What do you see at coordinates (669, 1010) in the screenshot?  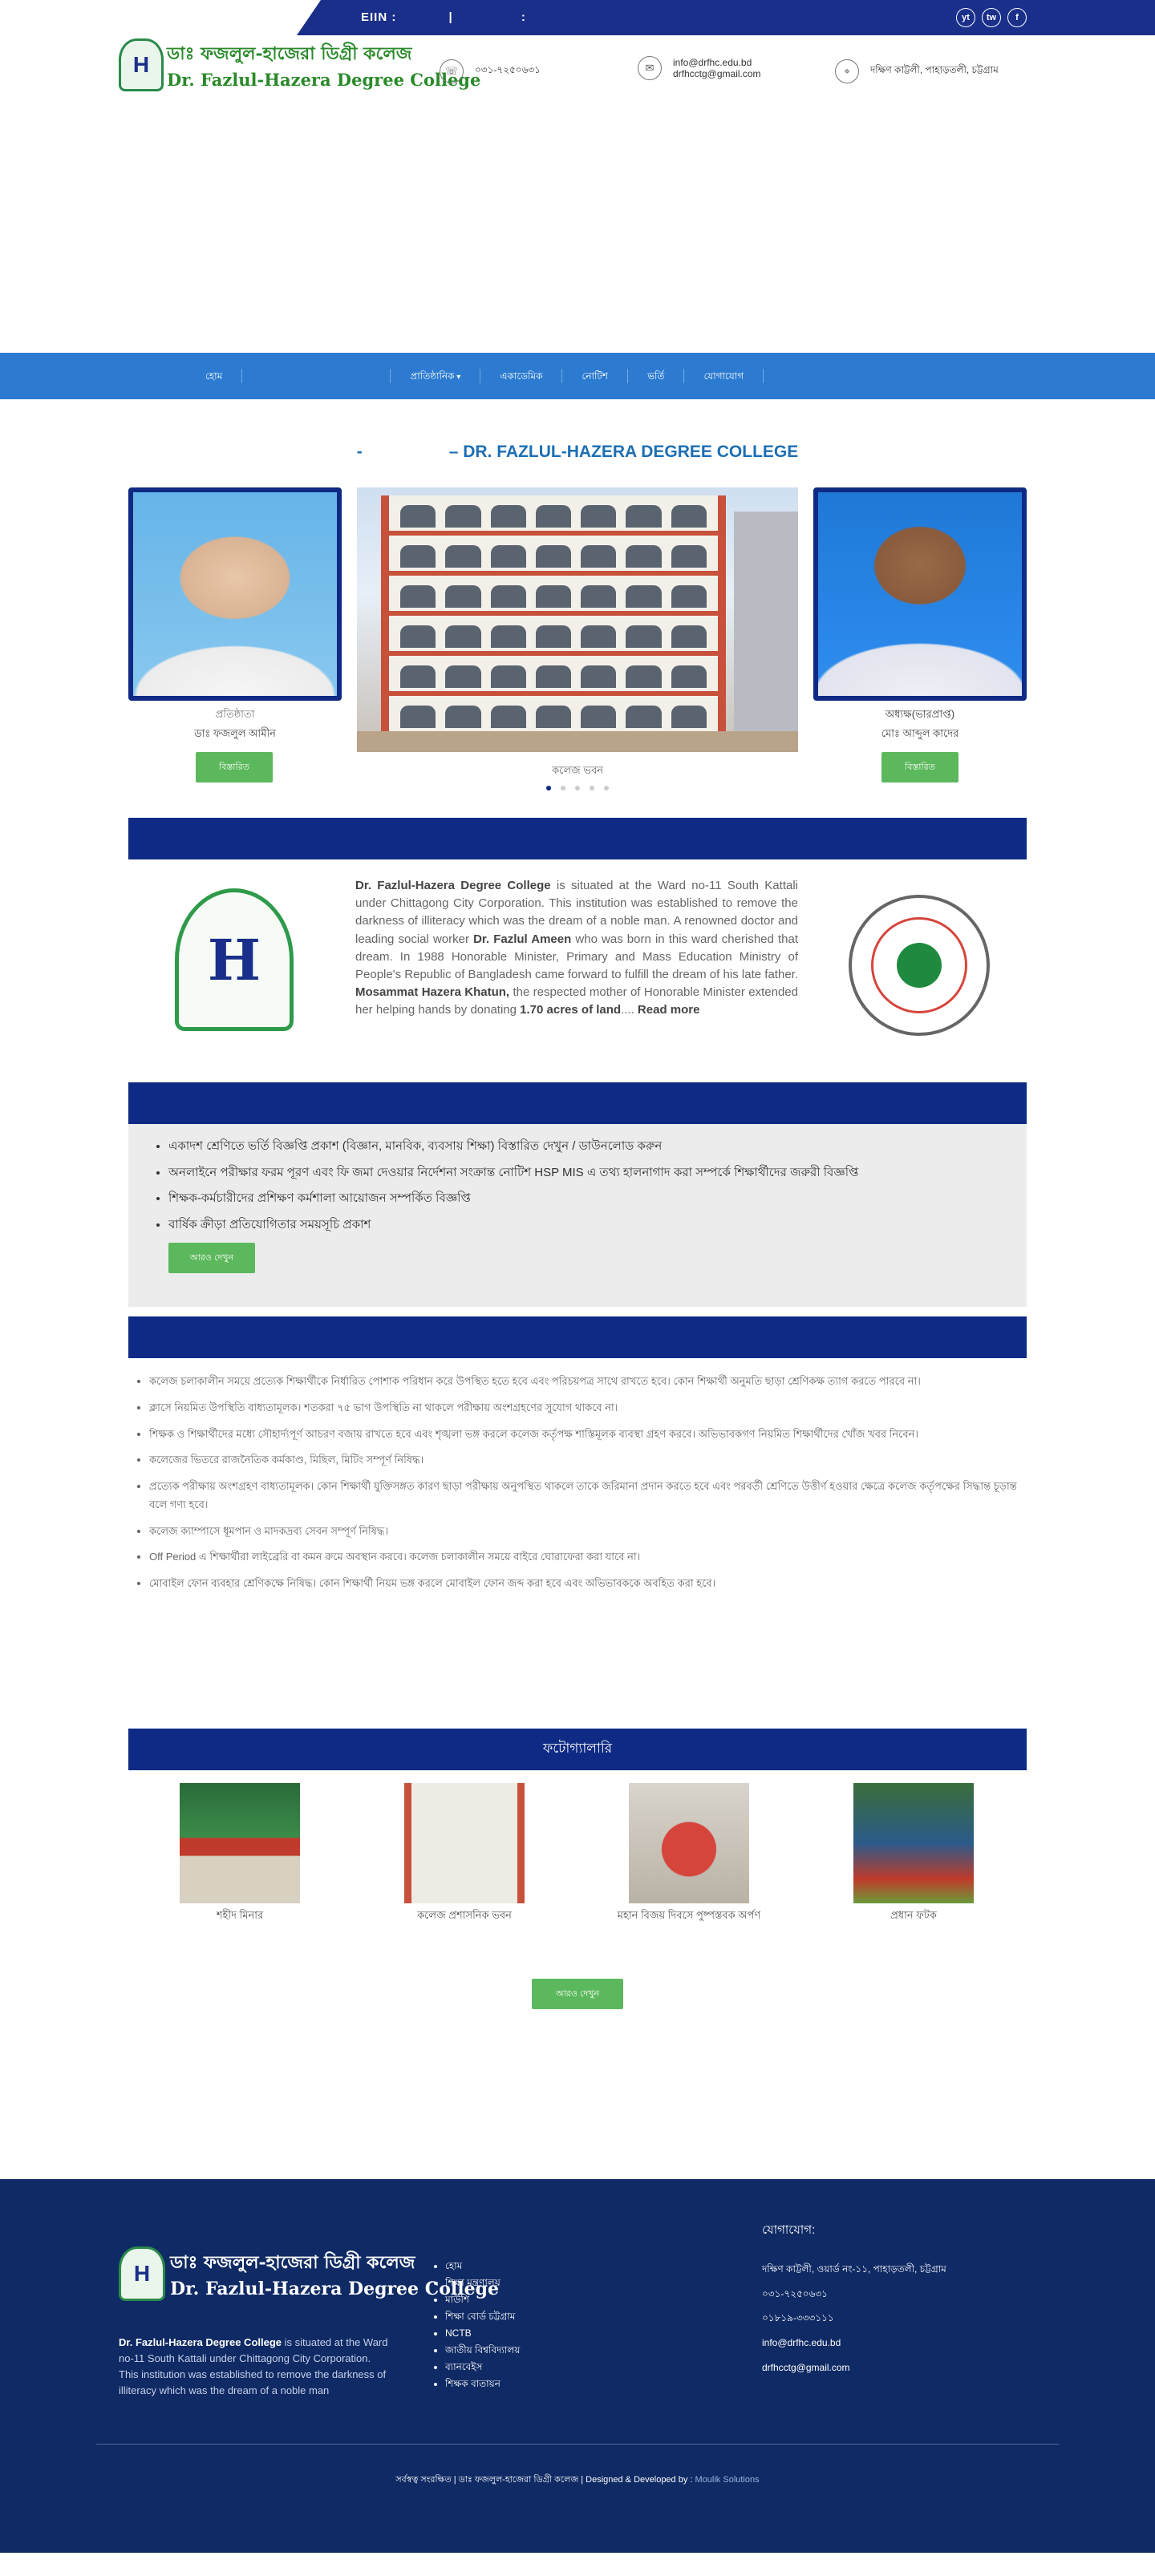 I see `read-more-link: Read more` at bounding box center [669, 1010].